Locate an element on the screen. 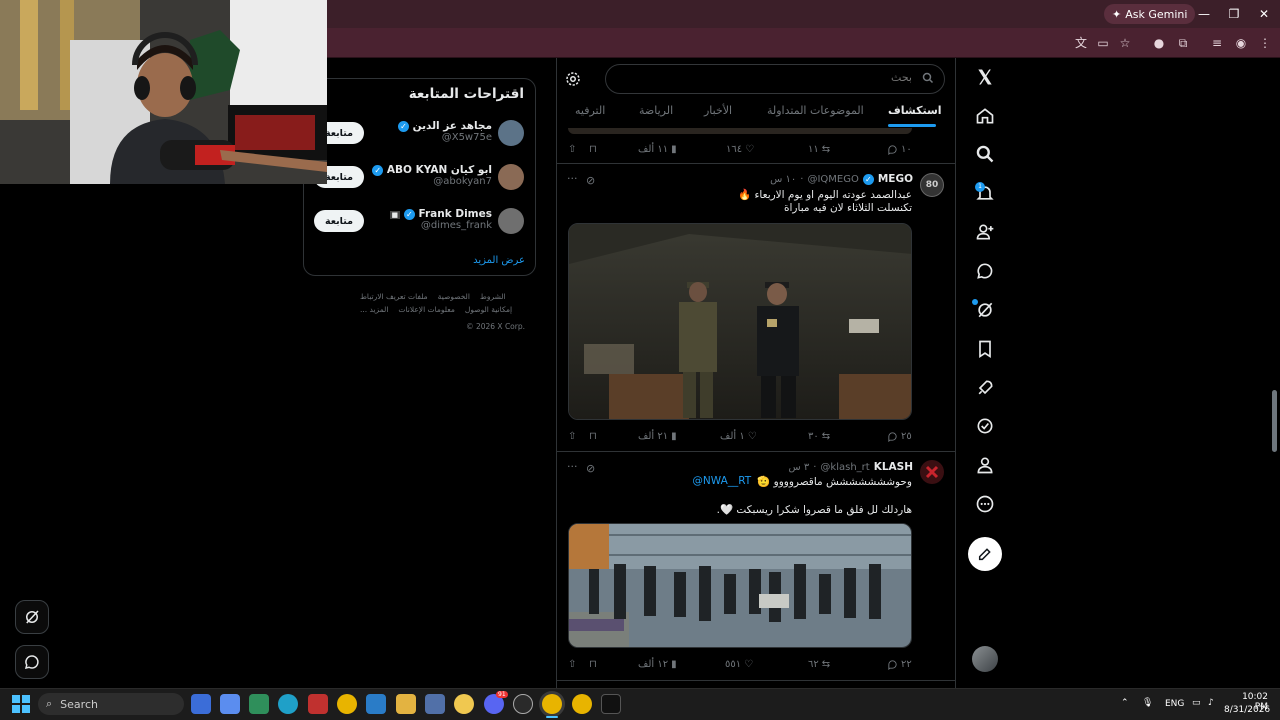 Image resolution: width=1280 pixels, height=720 pixels. tweet-author: MEGO is located at coordinates (895, 179).